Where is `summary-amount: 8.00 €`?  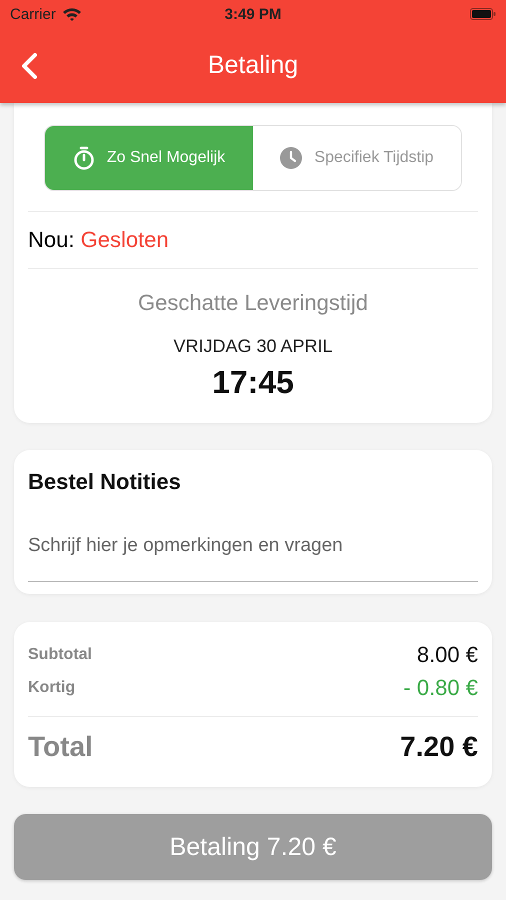 summary-amount: 8.00 € is located at coordinates (447, 655).